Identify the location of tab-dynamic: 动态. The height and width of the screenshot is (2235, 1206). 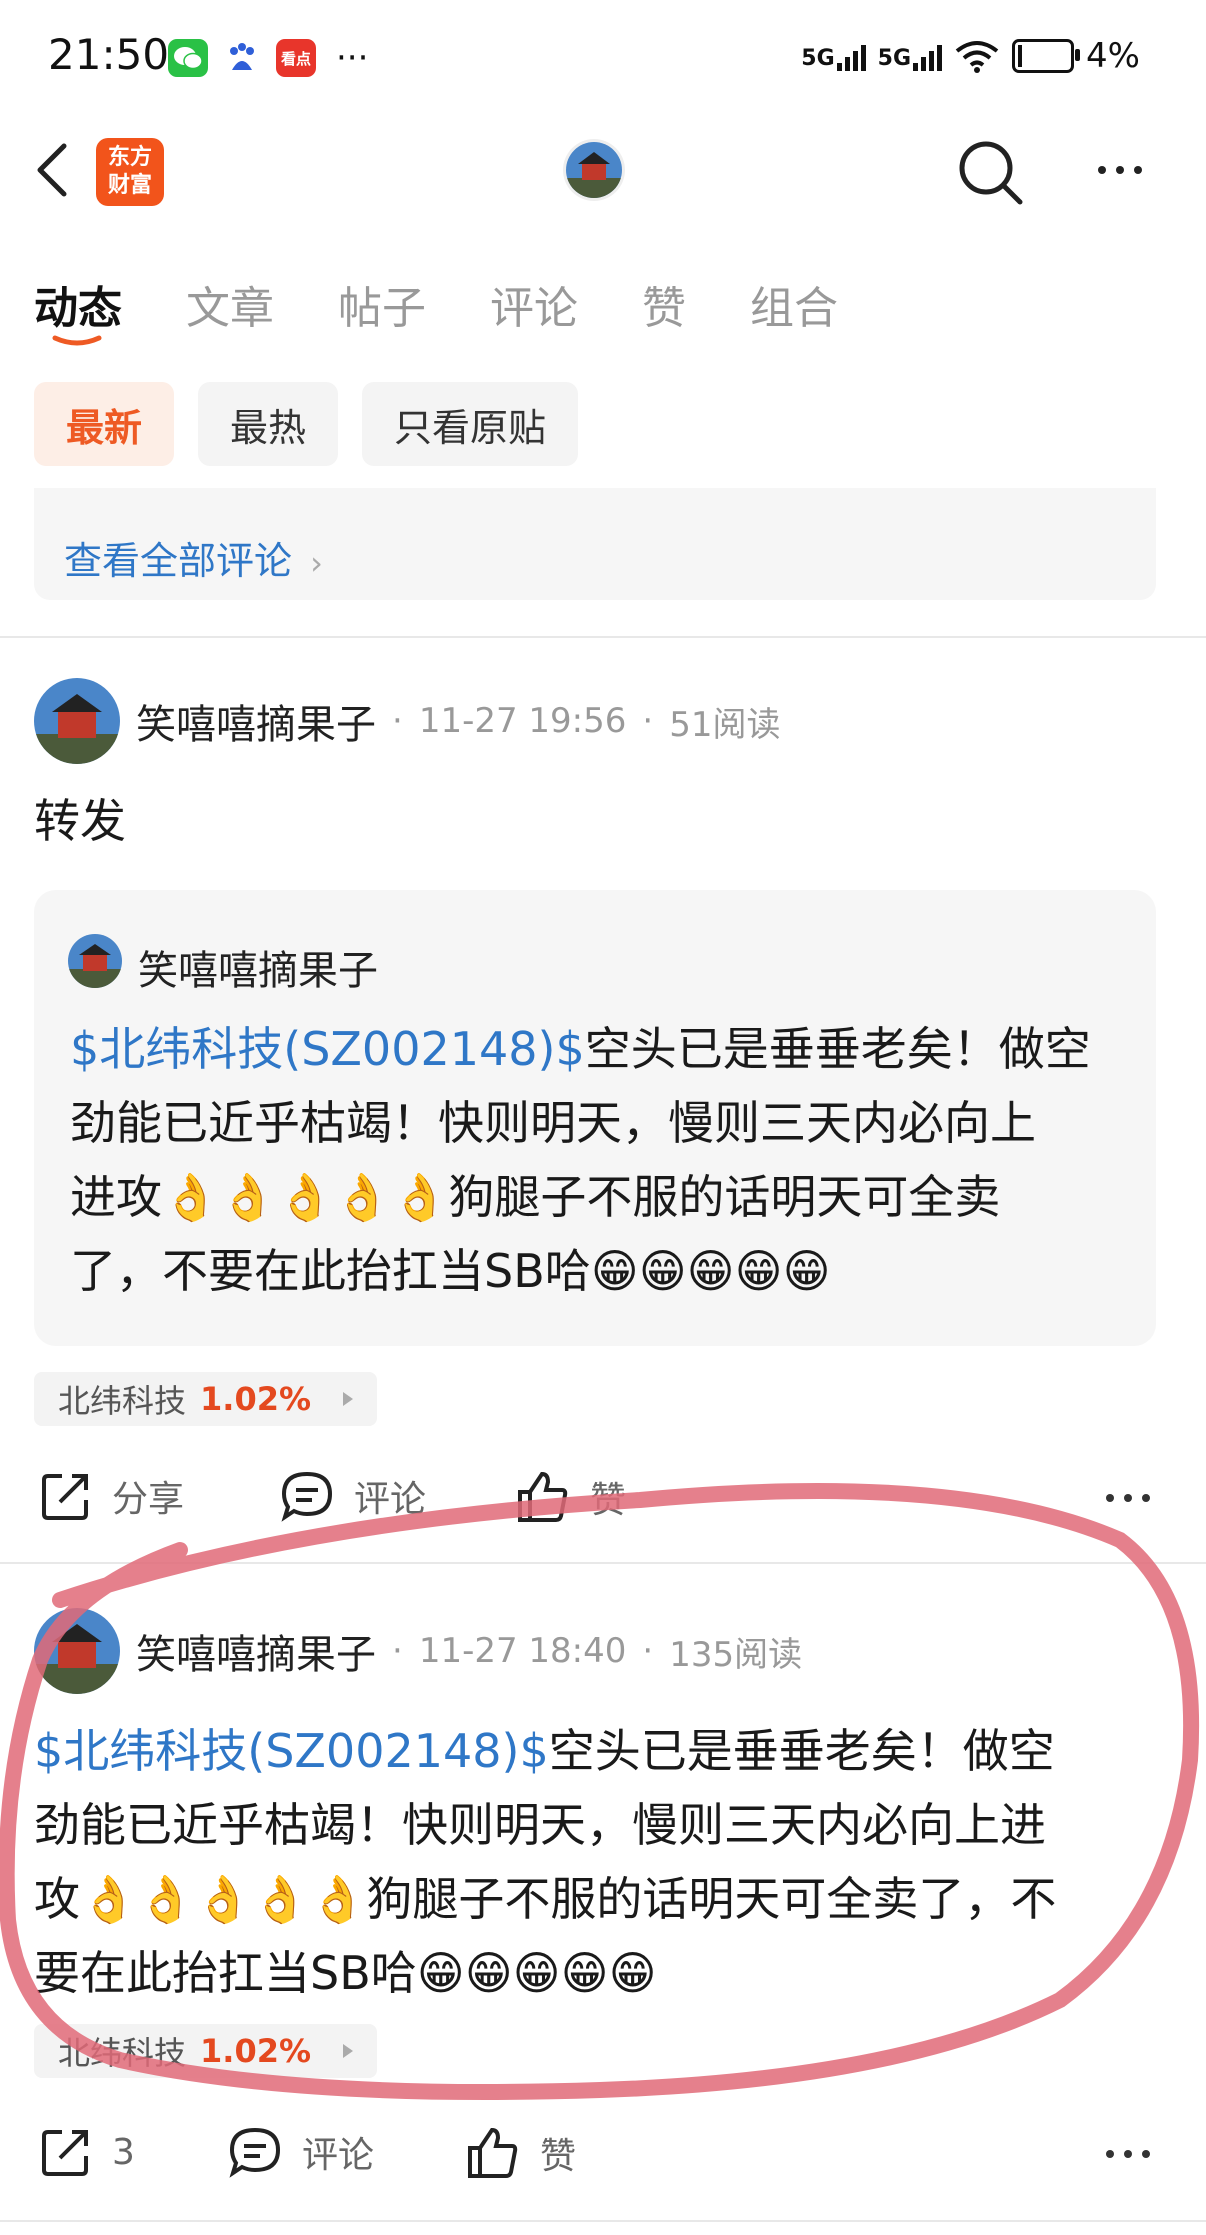
(78, 304).